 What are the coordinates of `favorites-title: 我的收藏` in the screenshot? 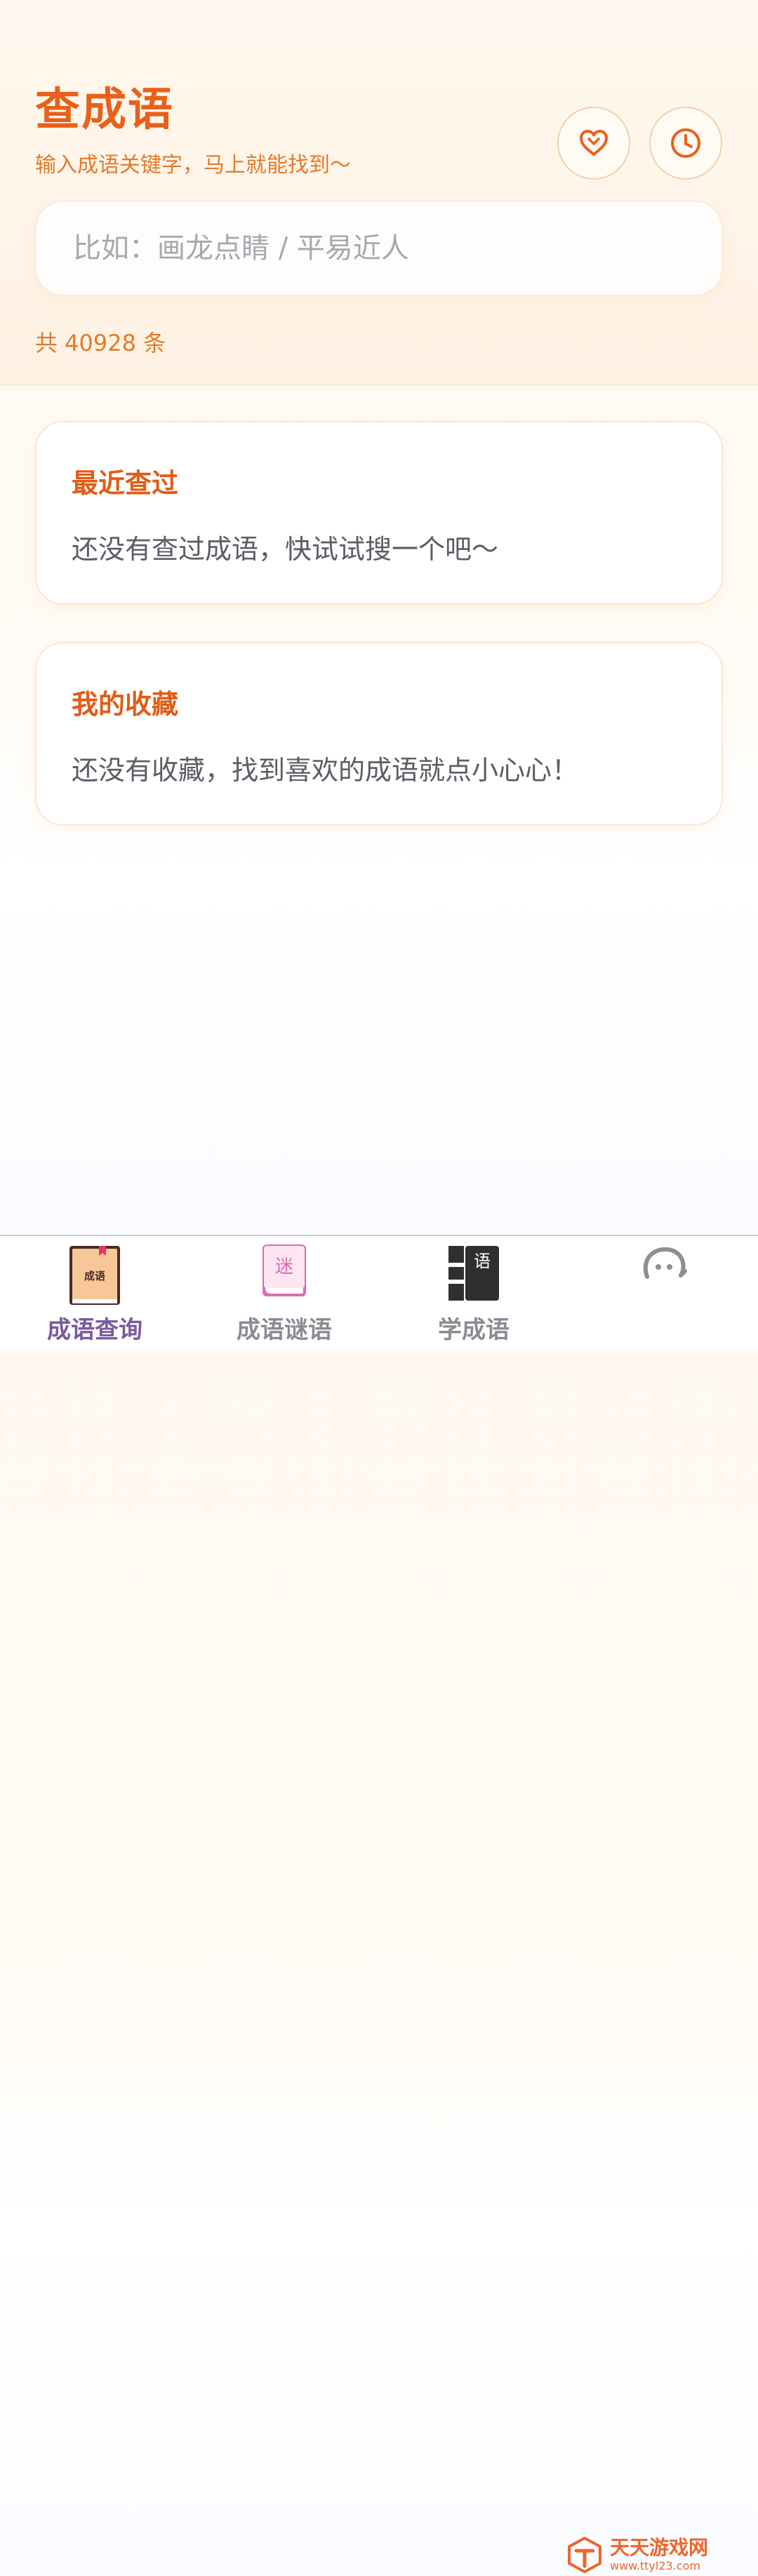 It's located at (126, 704).